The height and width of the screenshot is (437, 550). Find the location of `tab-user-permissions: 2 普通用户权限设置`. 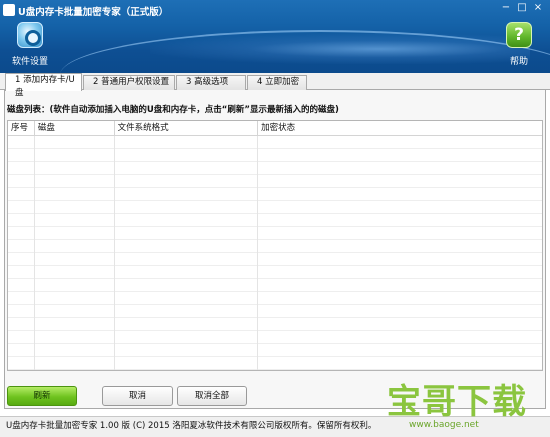

tab-user-permissions: 2 普通用户权限设置 is located at coordinates (129, 82).